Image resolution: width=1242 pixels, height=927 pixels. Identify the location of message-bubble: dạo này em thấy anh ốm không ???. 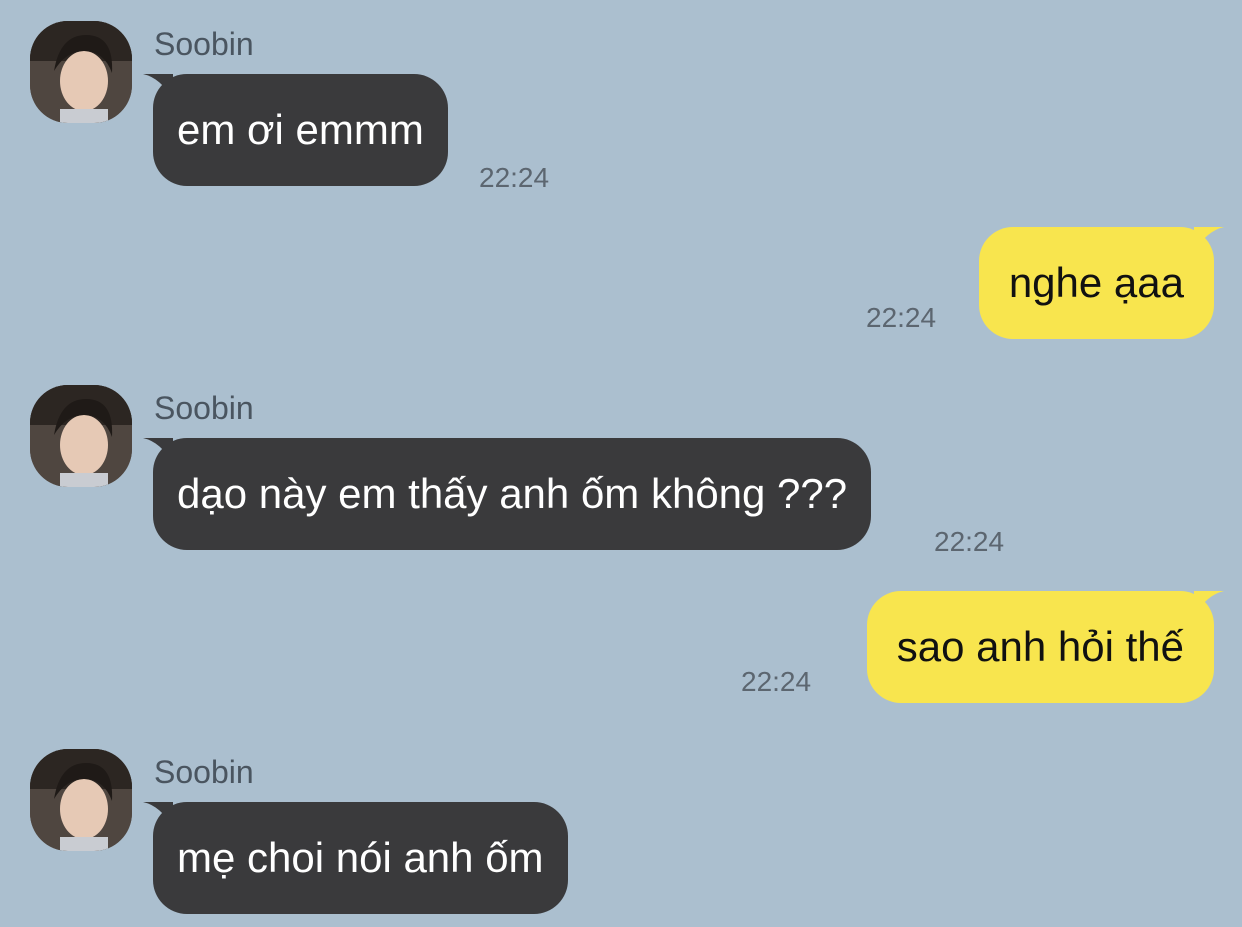
(507, 494).